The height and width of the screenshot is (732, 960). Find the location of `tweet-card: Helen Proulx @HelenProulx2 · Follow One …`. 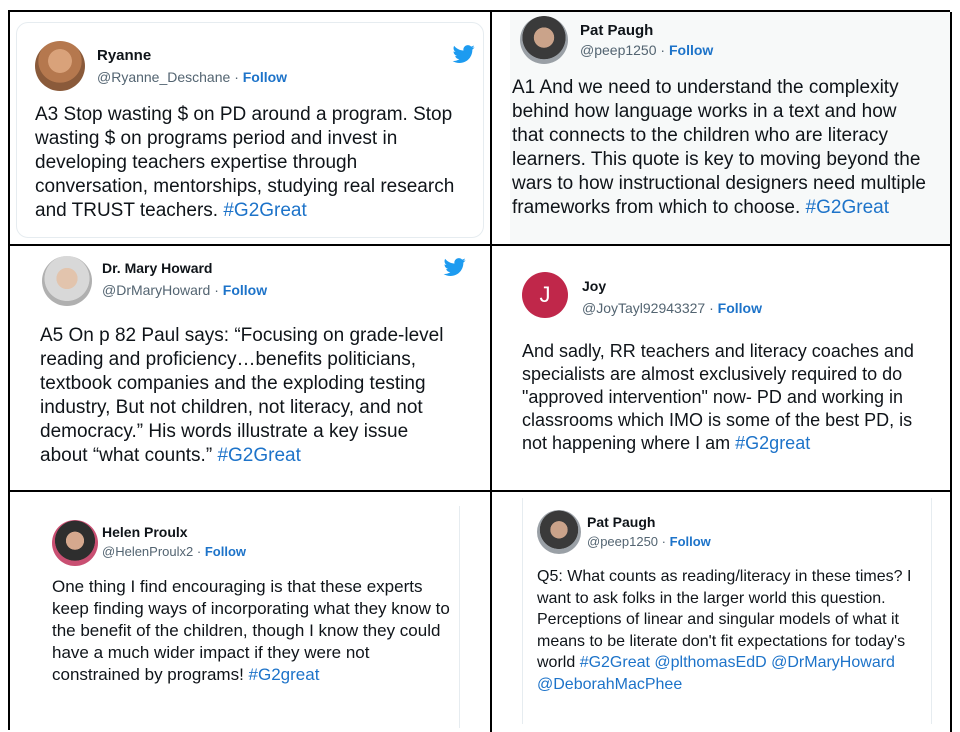

tweet-card: Helen Proulx @HelenProulx2 · Follow One … is located at coordinates (250, 617).